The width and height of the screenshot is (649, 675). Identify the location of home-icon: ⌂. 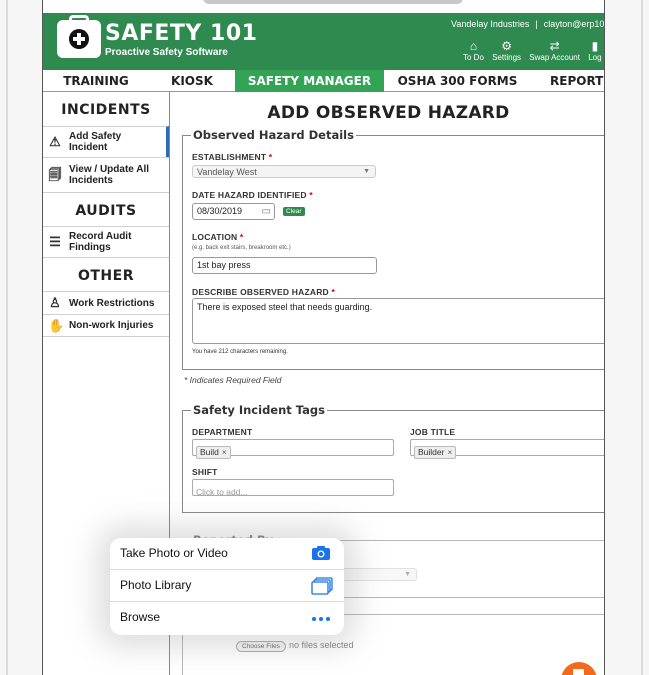
(473, 46).